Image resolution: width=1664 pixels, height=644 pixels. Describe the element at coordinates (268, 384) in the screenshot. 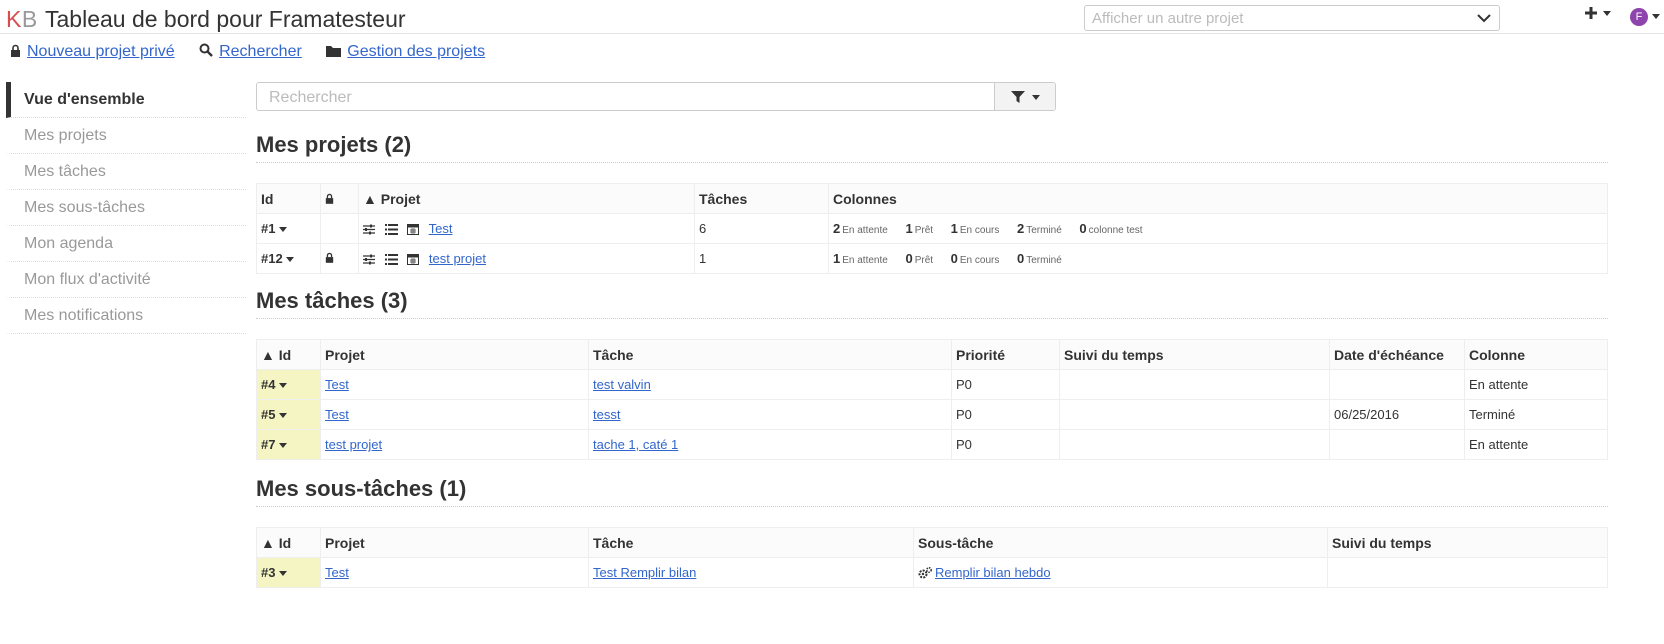

I see `task-id: #4` at that location.